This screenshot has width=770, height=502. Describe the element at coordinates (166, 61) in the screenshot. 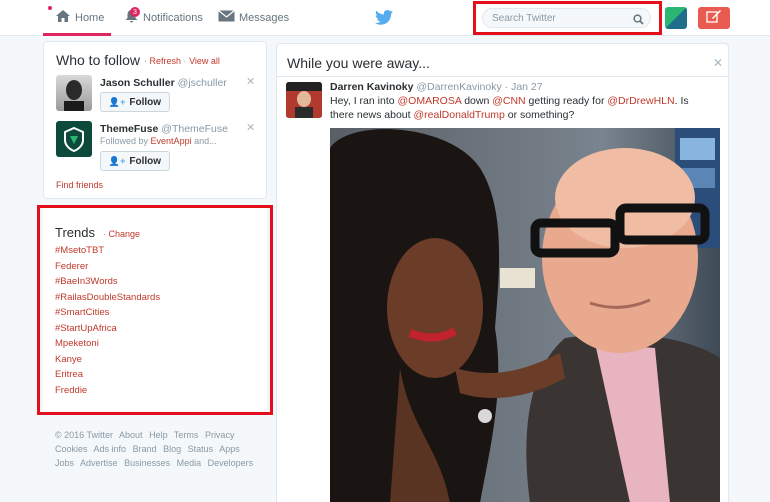

I see `refresh-link: Refresh` at that location.